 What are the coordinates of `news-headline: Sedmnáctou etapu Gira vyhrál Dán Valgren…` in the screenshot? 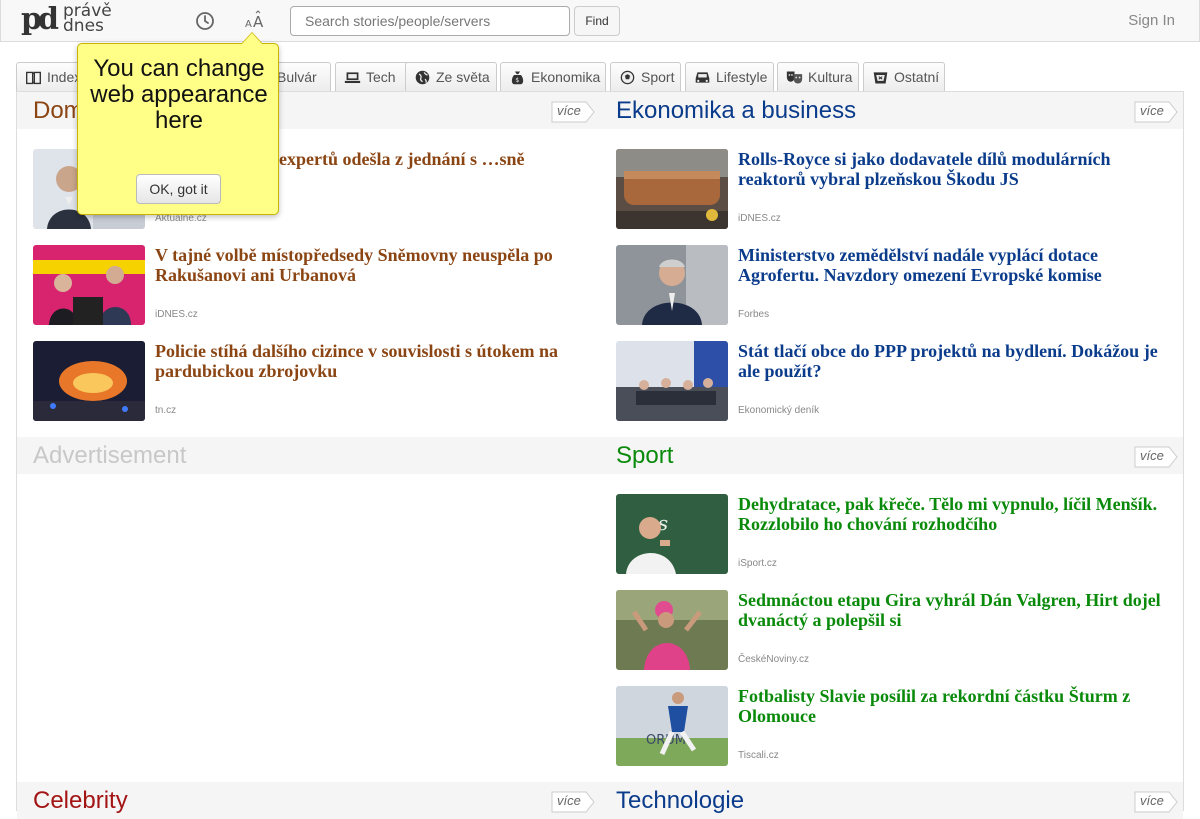 It's located at (958, 610).